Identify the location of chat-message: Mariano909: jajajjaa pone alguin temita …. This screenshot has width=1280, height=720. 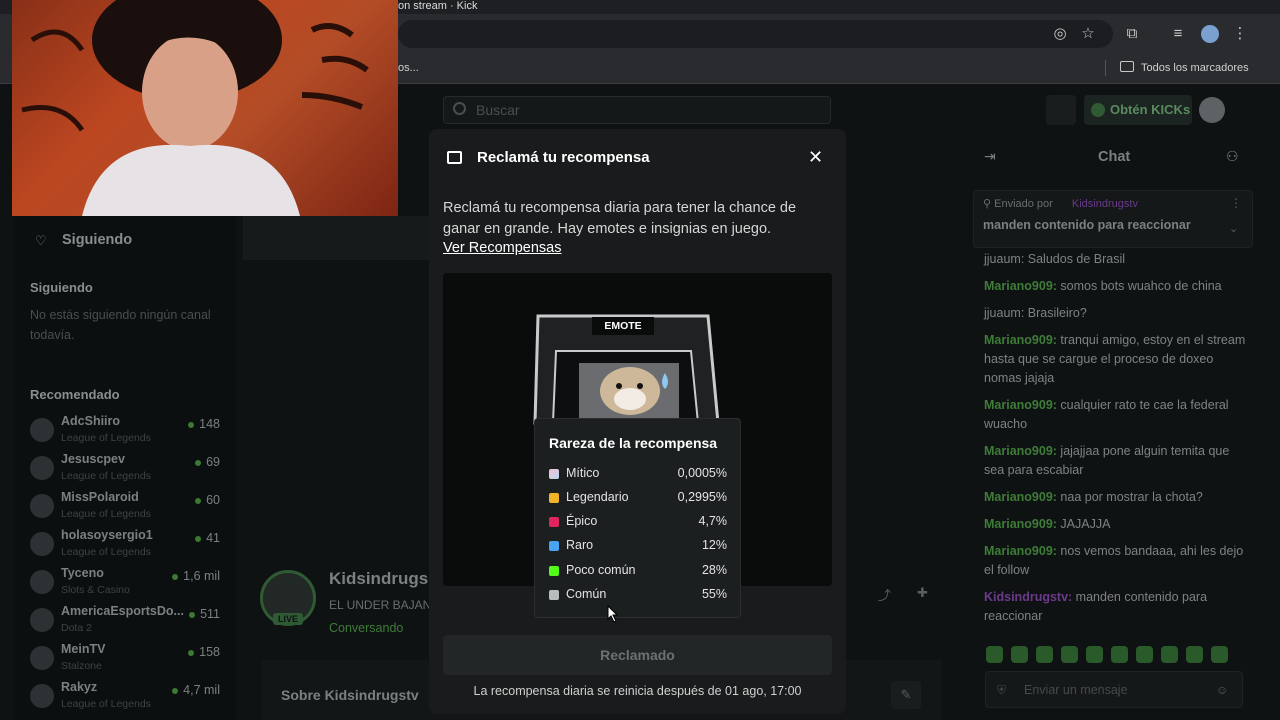
(1107, 460).